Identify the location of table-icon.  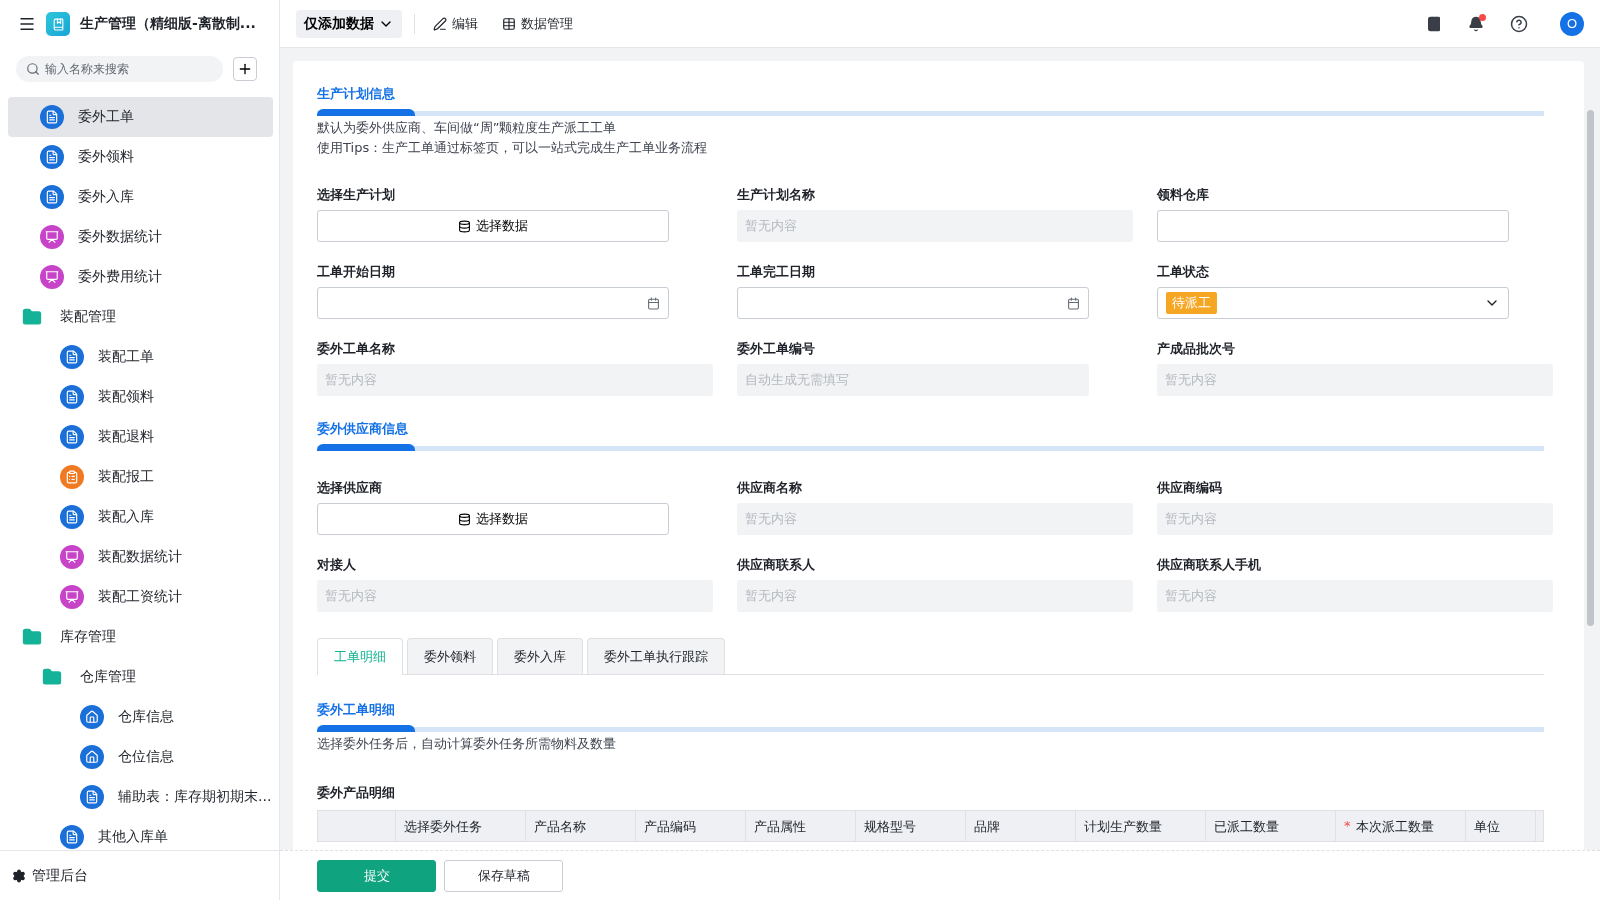
(509, 23).